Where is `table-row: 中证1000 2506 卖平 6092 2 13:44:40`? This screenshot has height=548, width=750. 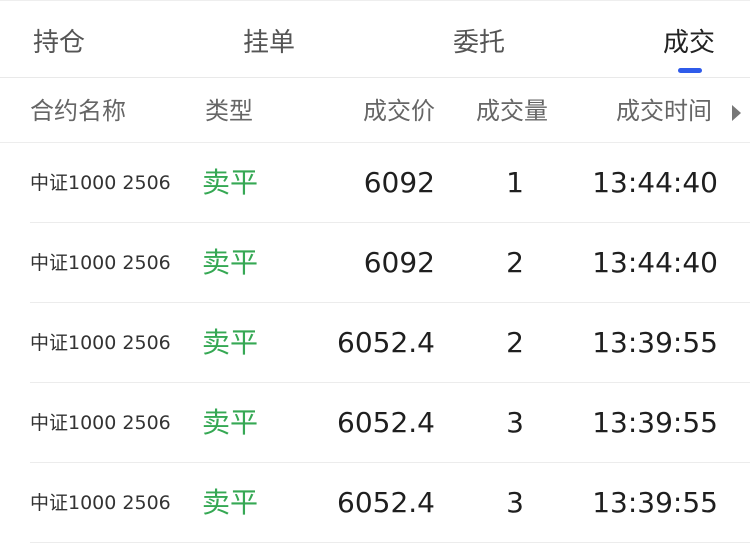
table-row: 中证1000 2506 卖平 6092 2 13:44:40 is located at coordinates (390, 263).